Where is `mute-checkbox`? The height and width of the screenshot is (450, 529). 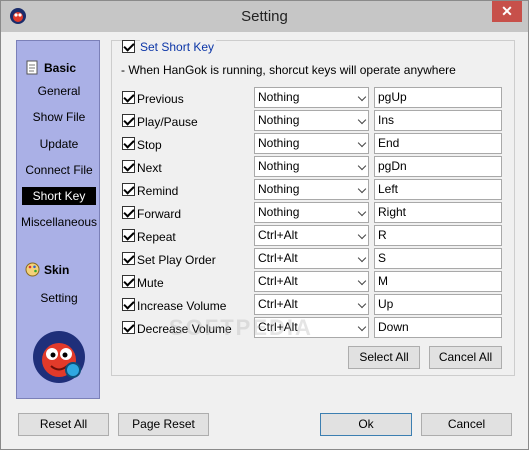 mute-checkbox is located at coordinates (128, 281).